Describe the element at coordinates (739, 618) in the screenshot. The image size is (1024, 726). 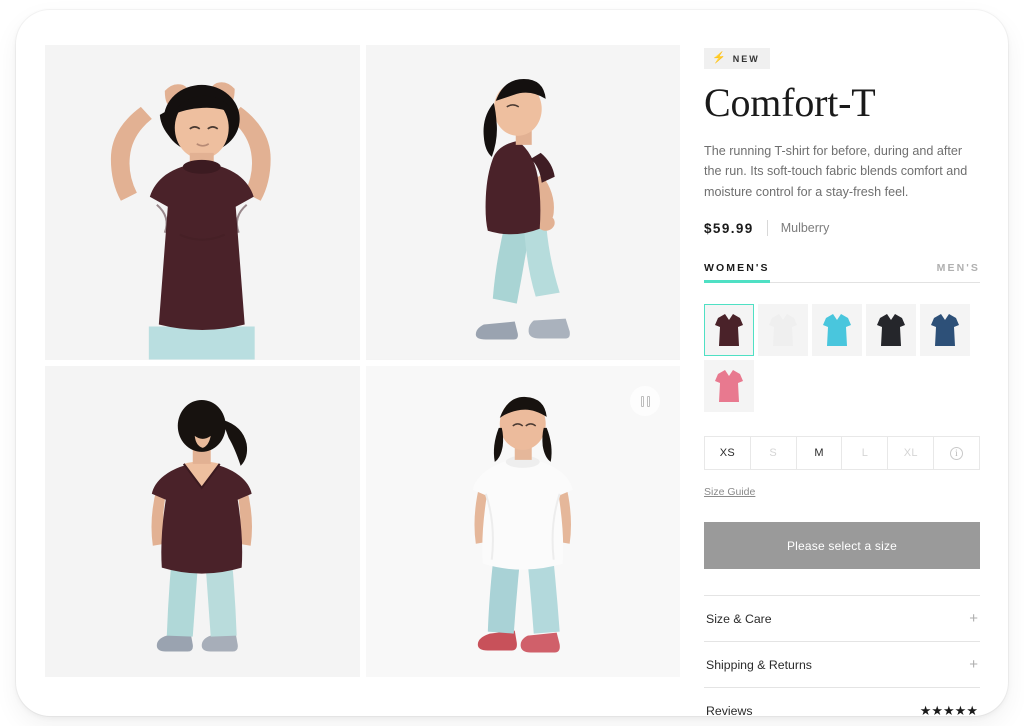
I see `accordion-label: Size & Care` at that location.